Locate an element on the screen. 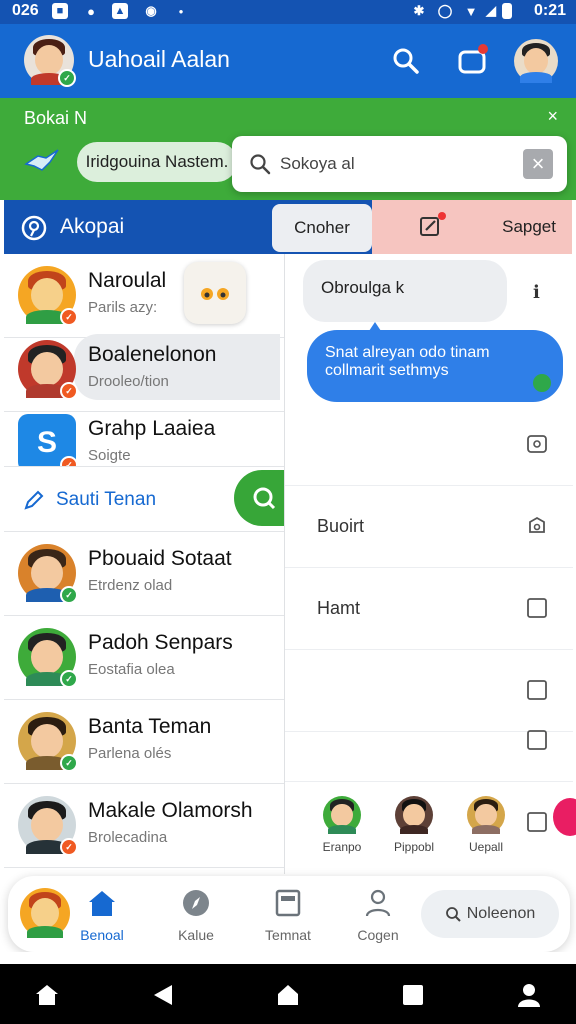 The height and width of the screenshot is (1024, 576). alarm-icon: ◯ is located at coordinates (445, 10).